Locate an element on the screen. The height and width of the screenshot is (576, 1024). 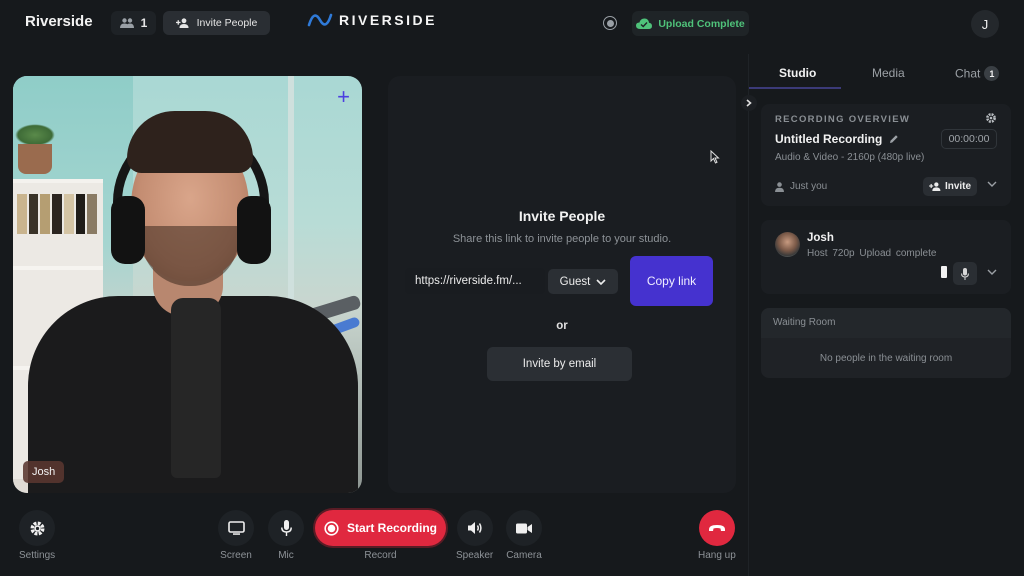
chat-unread-badge: 1 is located at coordinates (992, 73).